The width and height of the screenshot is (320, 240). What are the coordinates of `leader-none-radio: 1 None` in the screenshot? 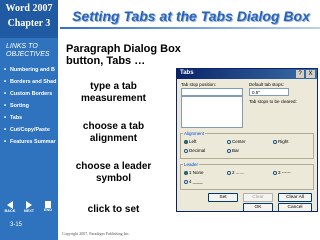 It's located at (194, 172).